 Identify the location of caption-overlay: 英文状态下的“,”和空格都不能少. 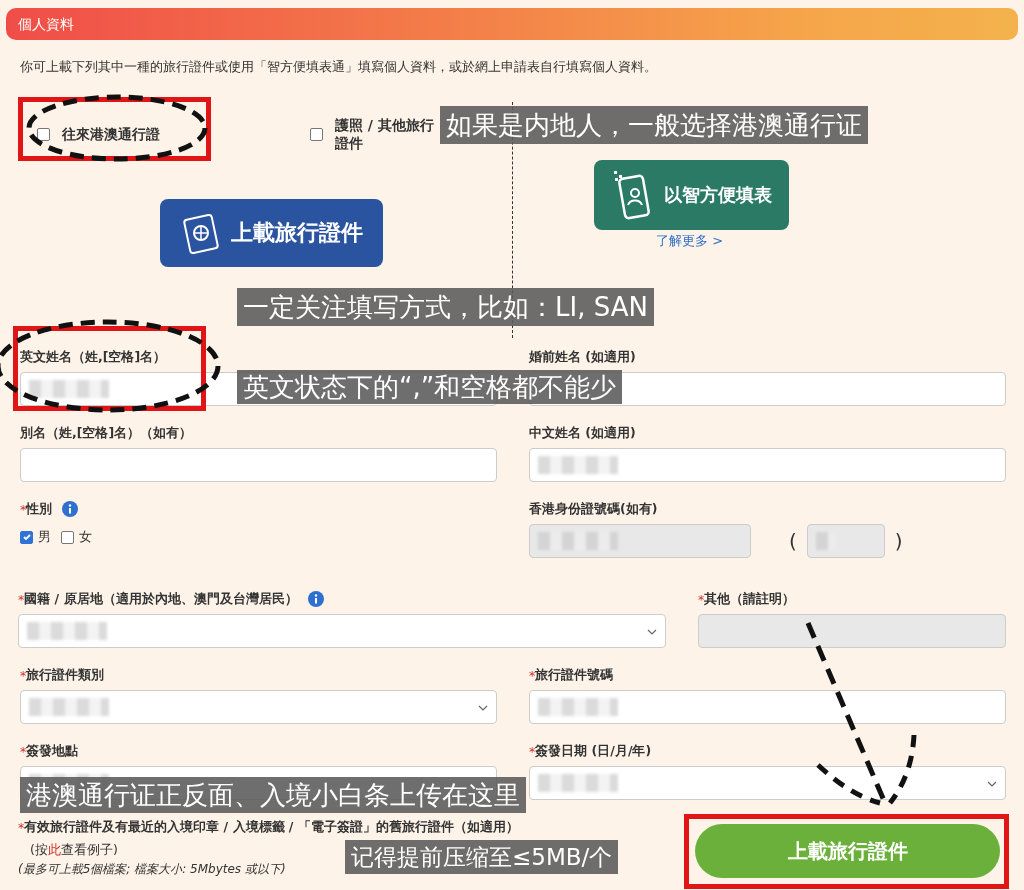
(430, 387).